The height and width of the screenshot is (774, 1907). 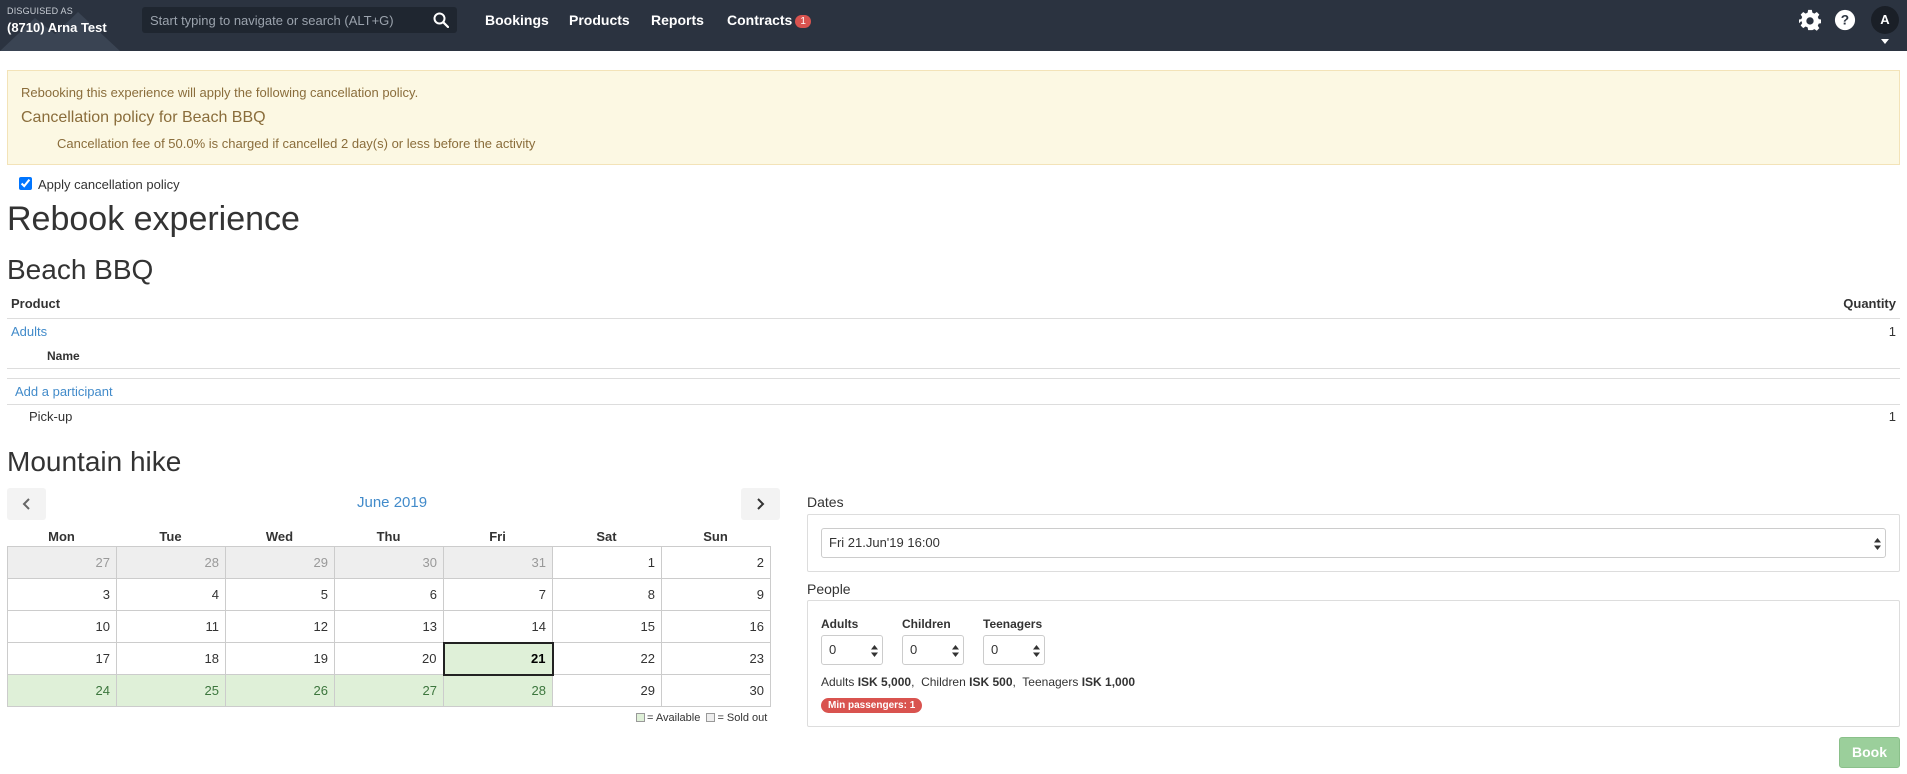 I want to click on calendar-day: 8, so click(x=607, y=594).